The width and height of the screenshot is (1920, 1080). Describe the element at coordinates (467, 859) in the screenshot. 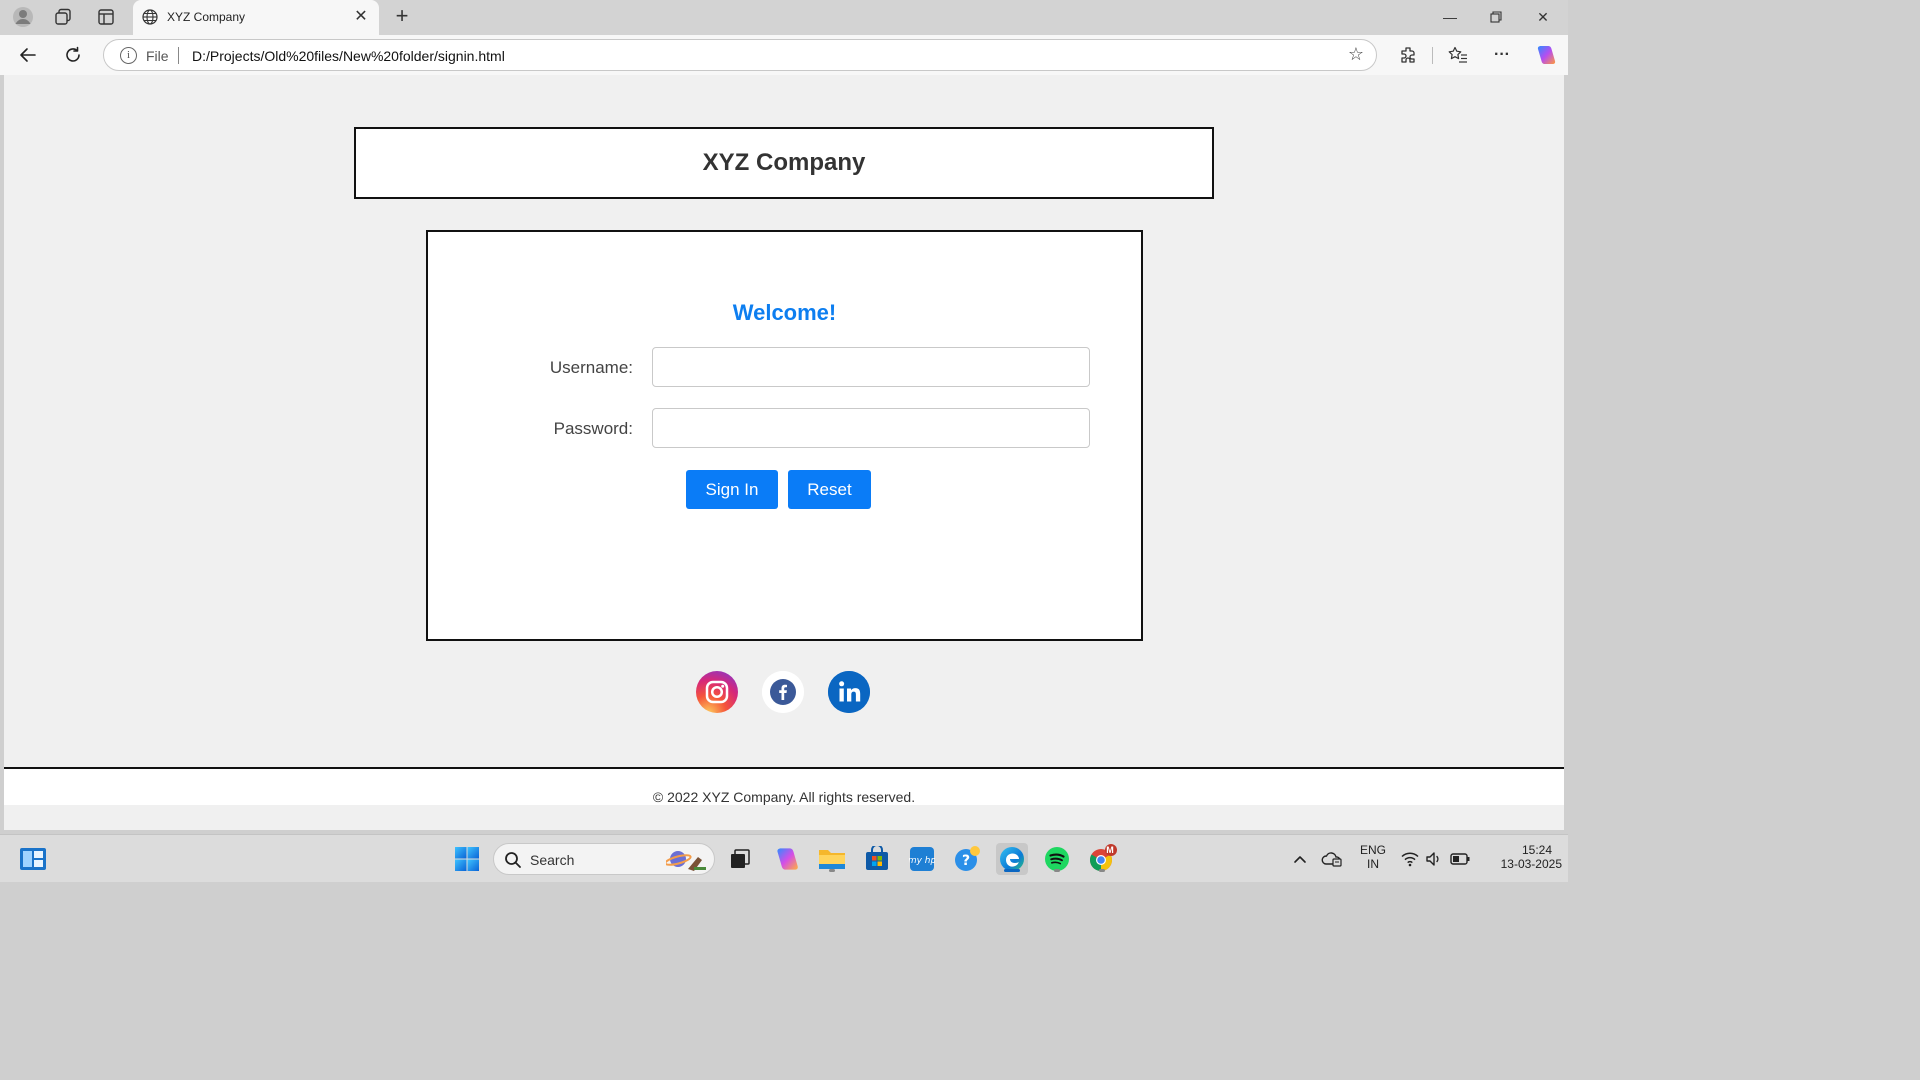

I see `windows-start-icon` at that location.